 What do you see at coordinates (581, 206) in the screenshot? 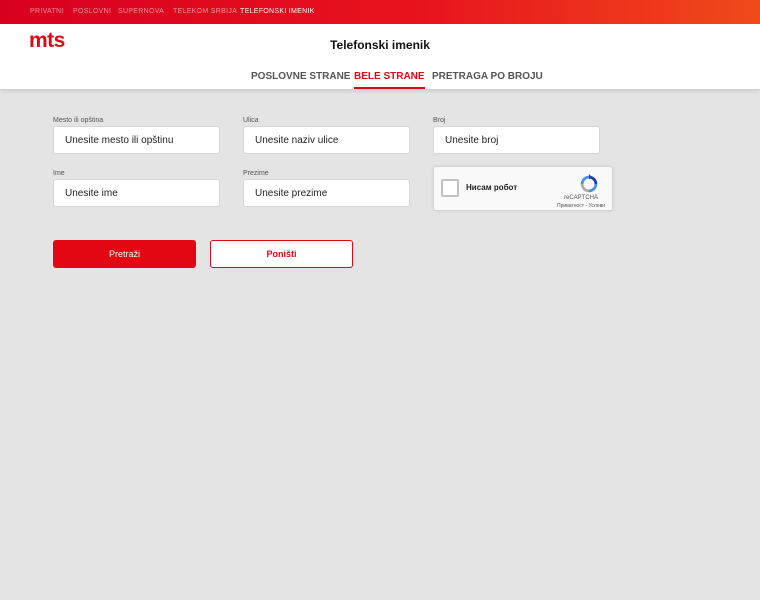
I see `recaptcha-privacy-terms: Приватност - Услови` at bounding box center [581, 206].